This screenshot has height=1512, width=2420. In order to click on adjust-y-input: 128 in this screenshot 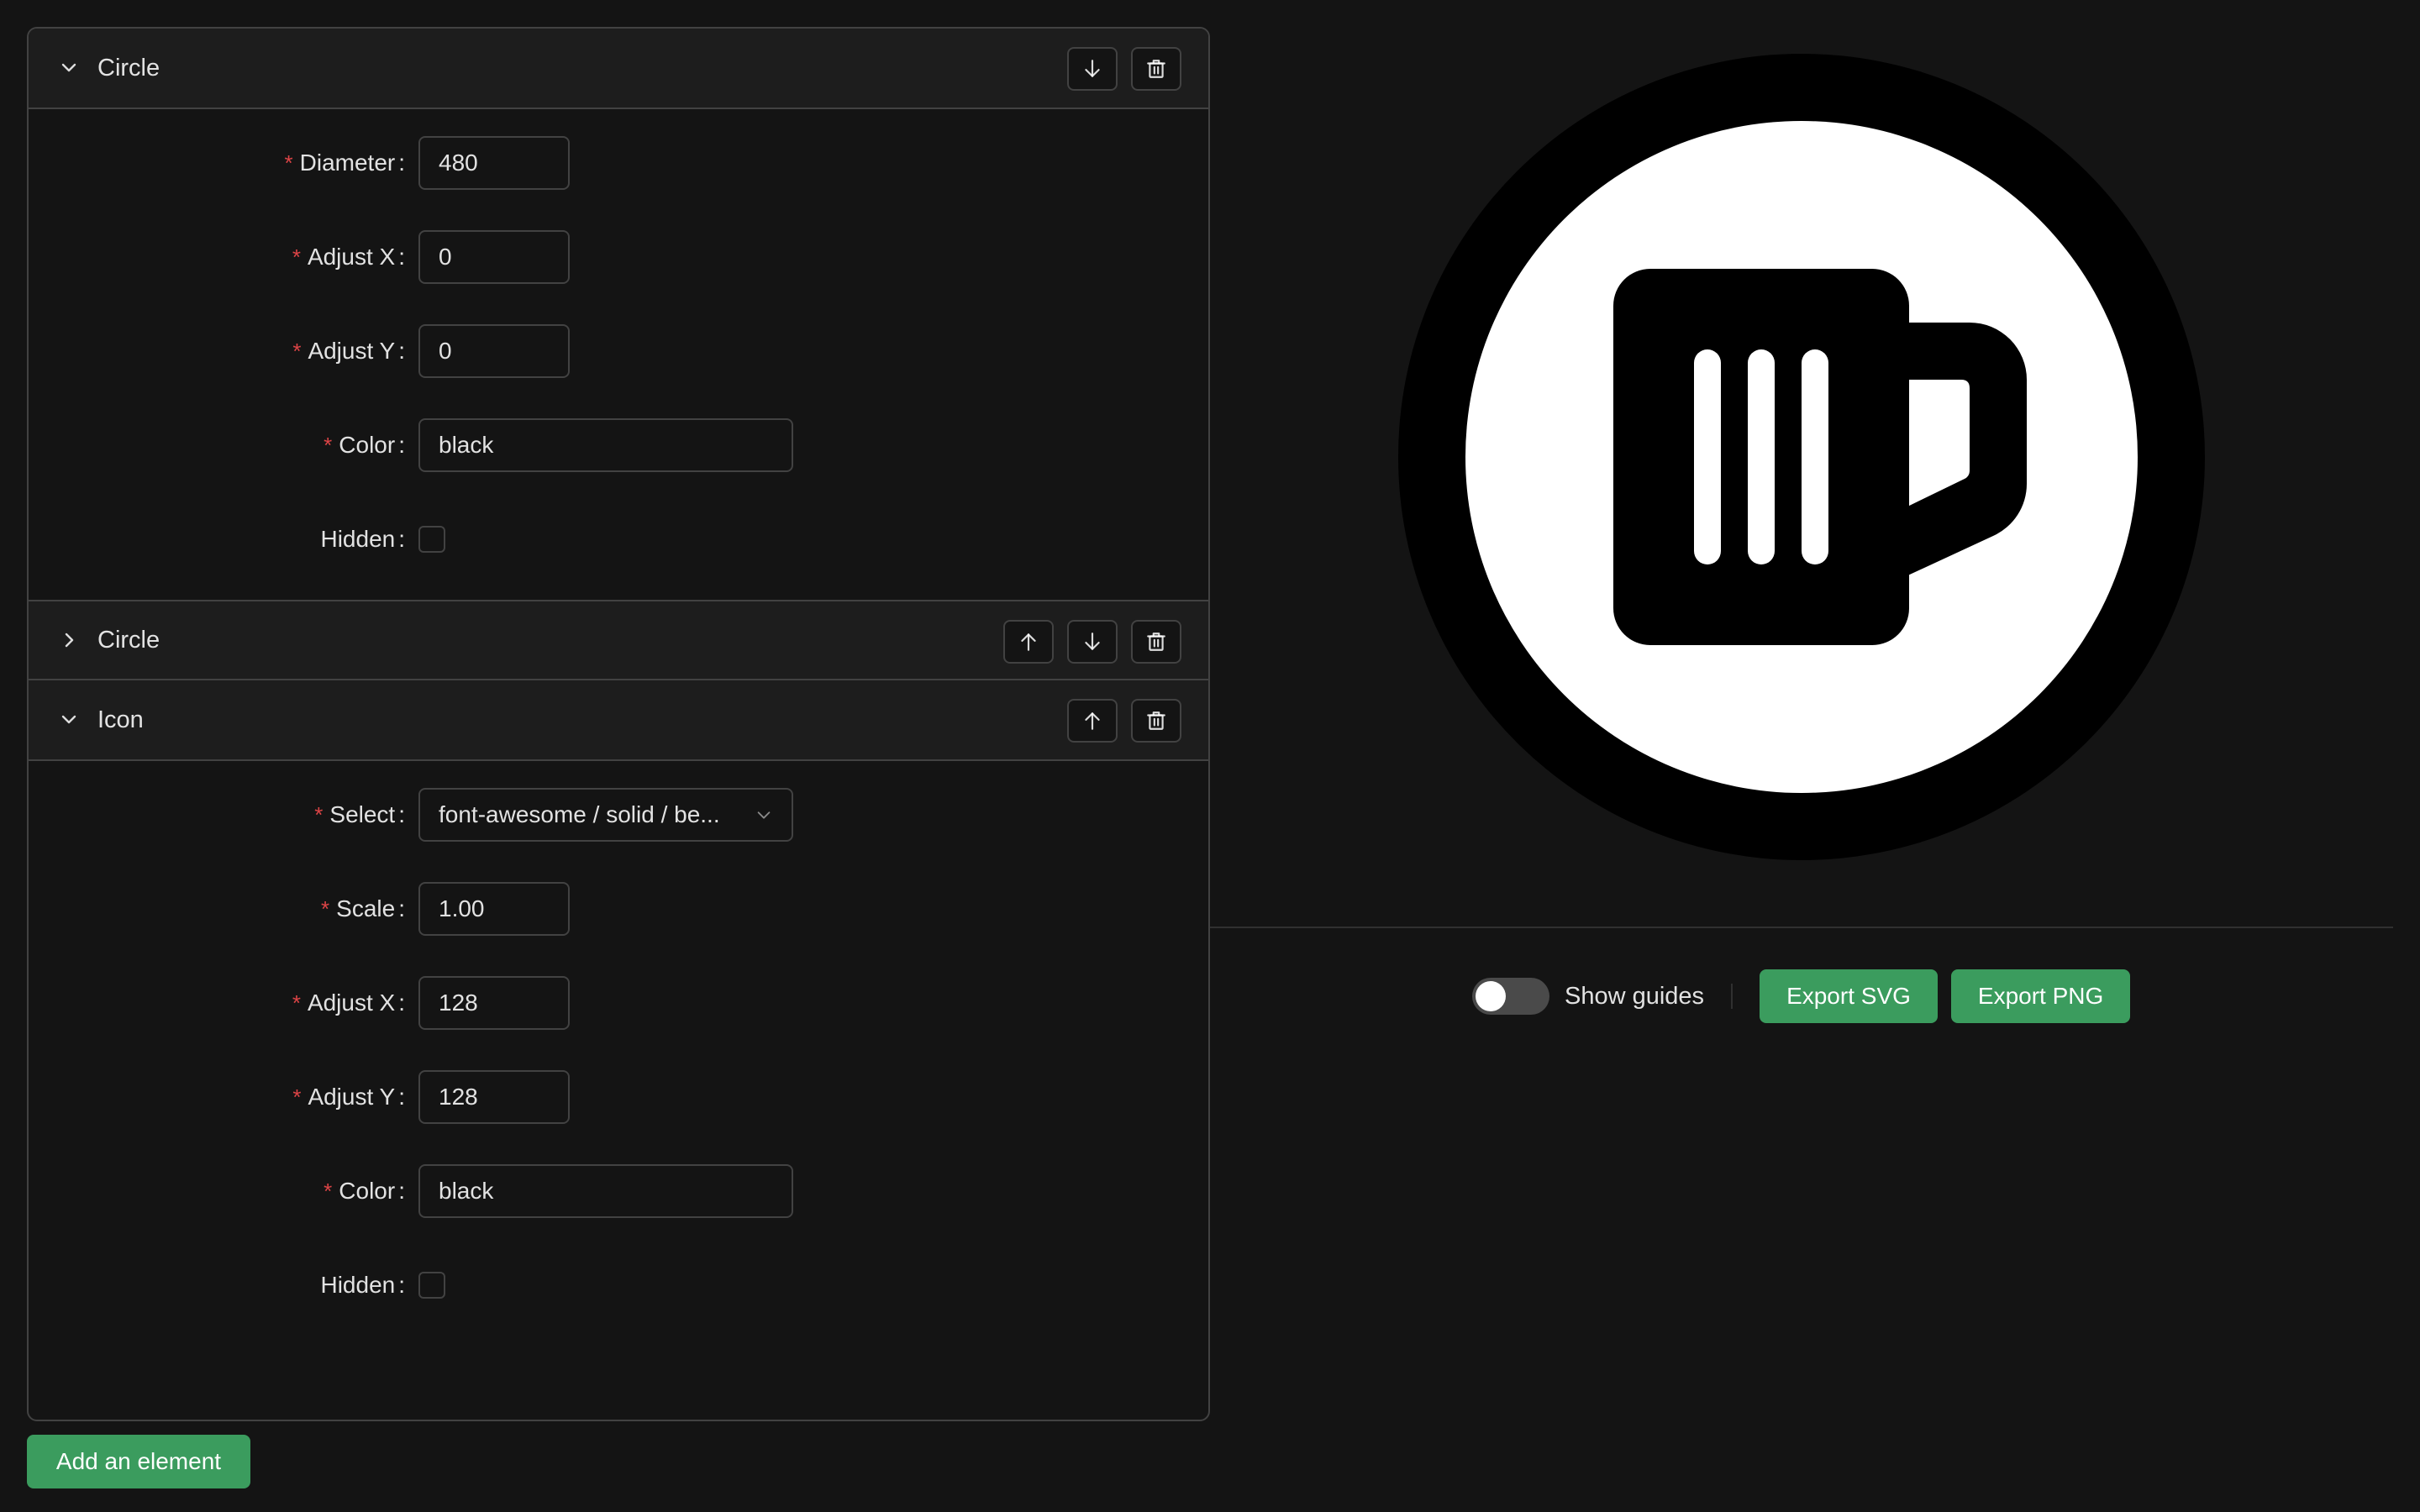, I will do `click(494, 1097)`.